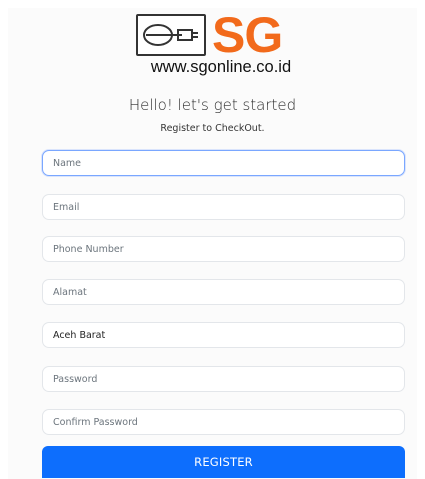 This screenshot has height=479, width=425. I want to click on page-subtitle: Register to CheckOut., so click(212, 128).